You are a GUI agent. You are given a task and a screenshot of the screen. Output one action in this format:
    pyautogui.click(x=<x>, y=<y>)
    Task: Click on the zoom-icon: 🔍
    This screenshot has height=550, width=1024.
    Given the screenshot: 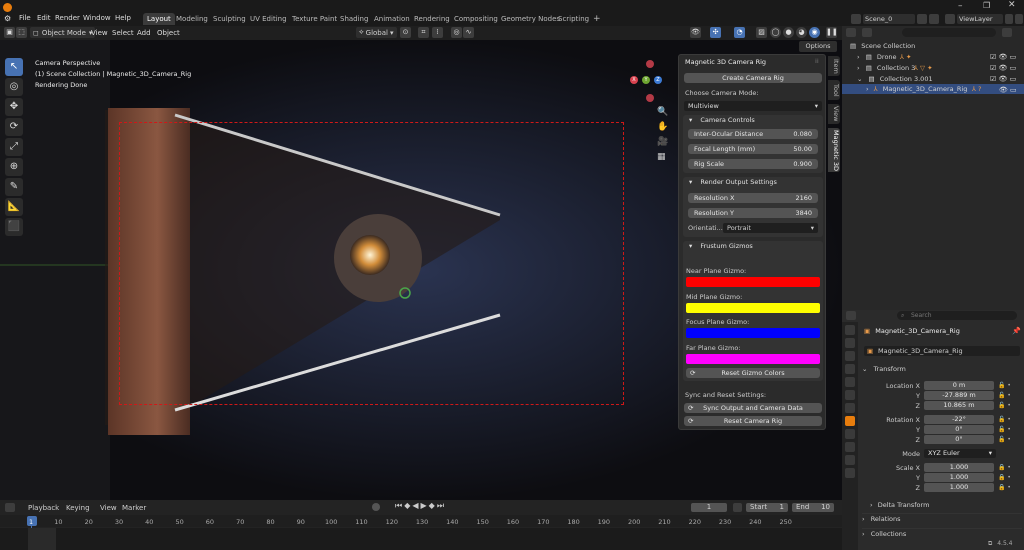 What is the action you would take?
    pyautogui.click(x=662, y=112)
    